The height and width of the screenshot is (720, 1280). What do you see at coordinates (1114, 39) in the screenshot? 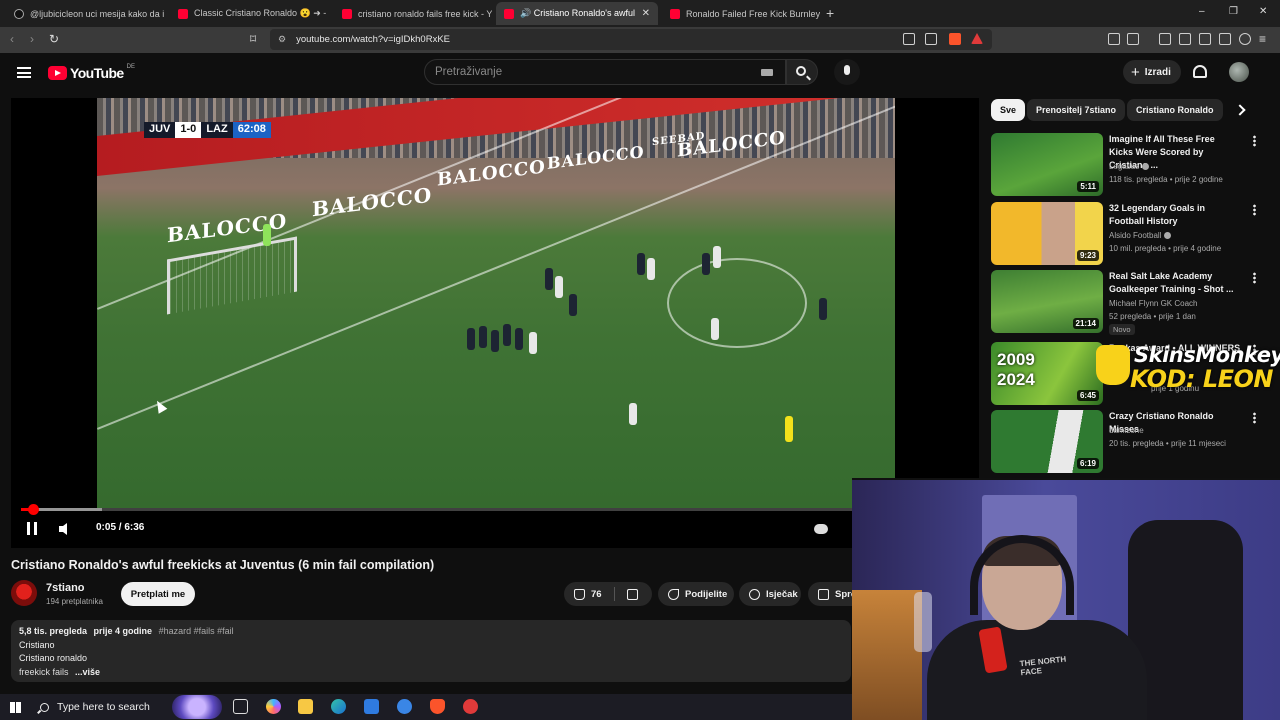
I see `extensions-icon` at bounding box center [1114, 39].